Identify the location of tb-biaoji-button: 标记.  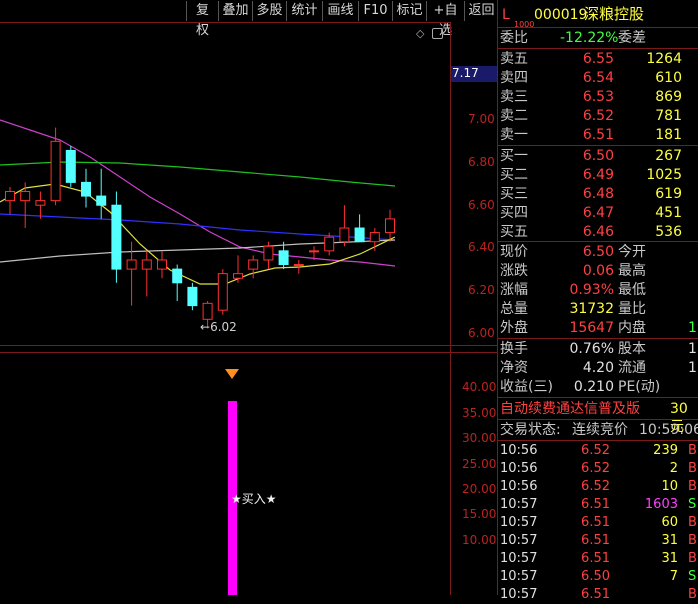
(409, 11).